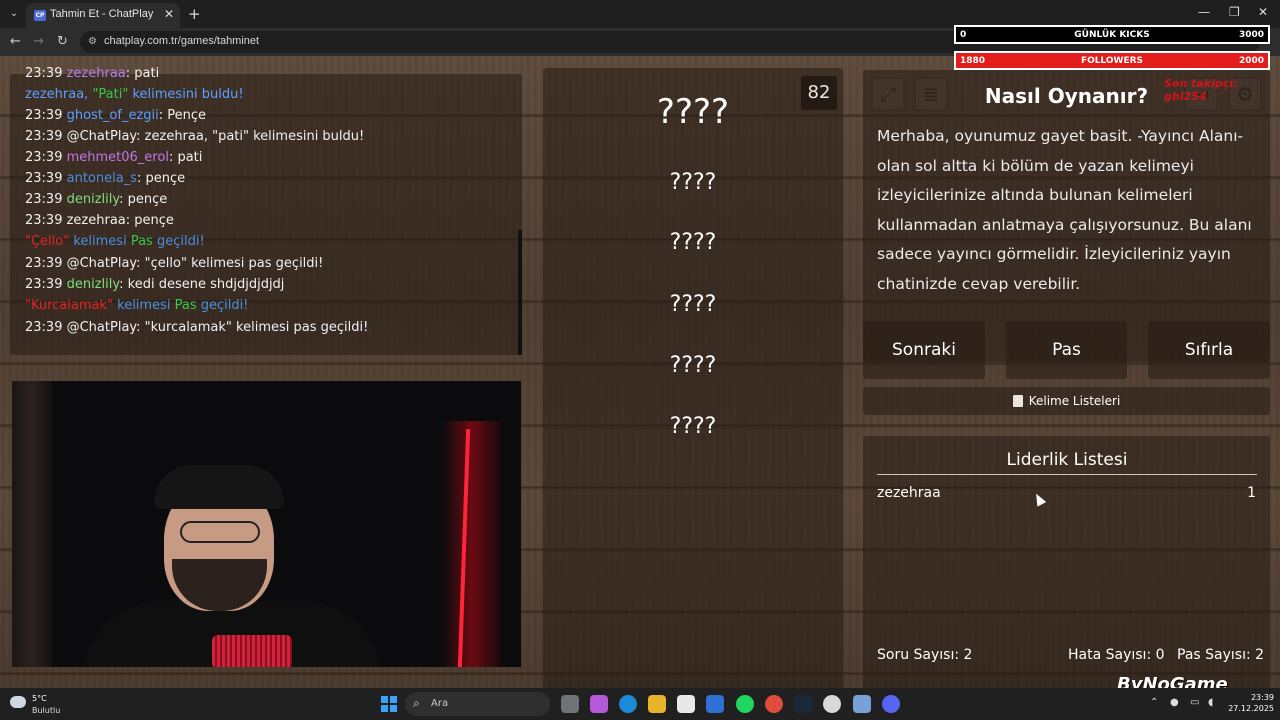 The image size is (1280, 720). Describe the element at coordinates (1209, 350) in the screenshot. I see `reset-button: Sıfırla` at that location.